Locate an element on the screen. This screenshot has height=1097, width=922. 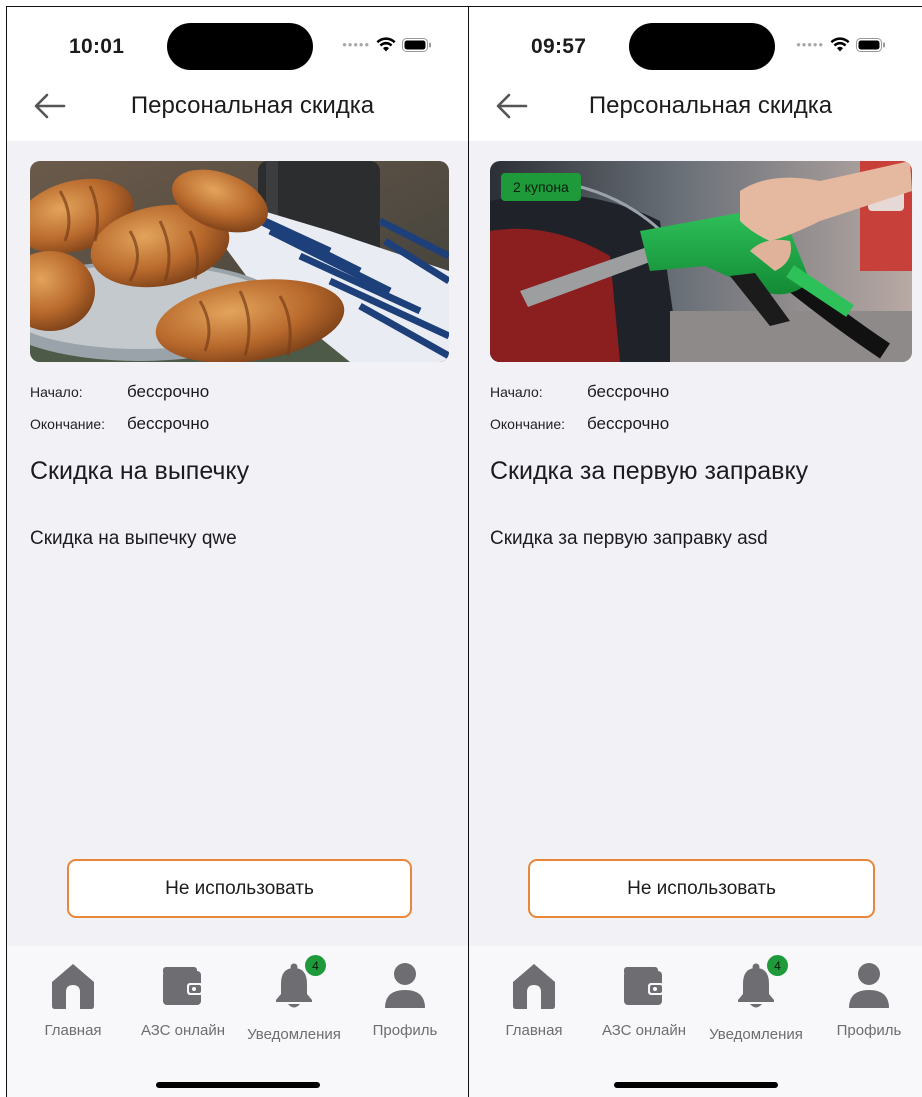
croissants-photo is located at coordinates (239, 261).